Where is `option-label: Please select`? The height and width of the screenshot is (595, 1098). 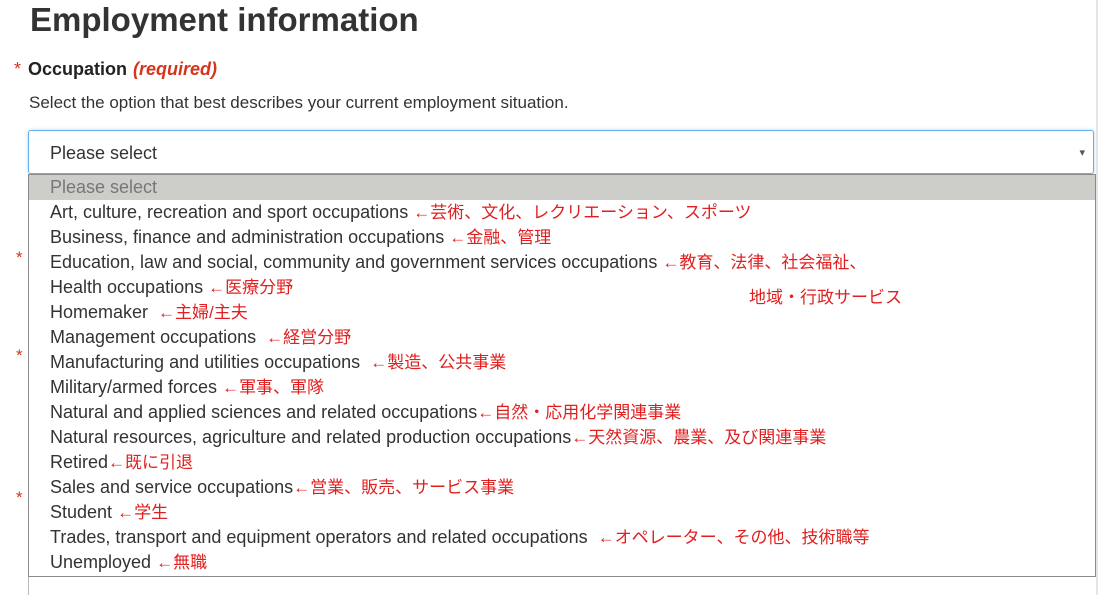
option-label: Please select is located at coordinates (104, 187).